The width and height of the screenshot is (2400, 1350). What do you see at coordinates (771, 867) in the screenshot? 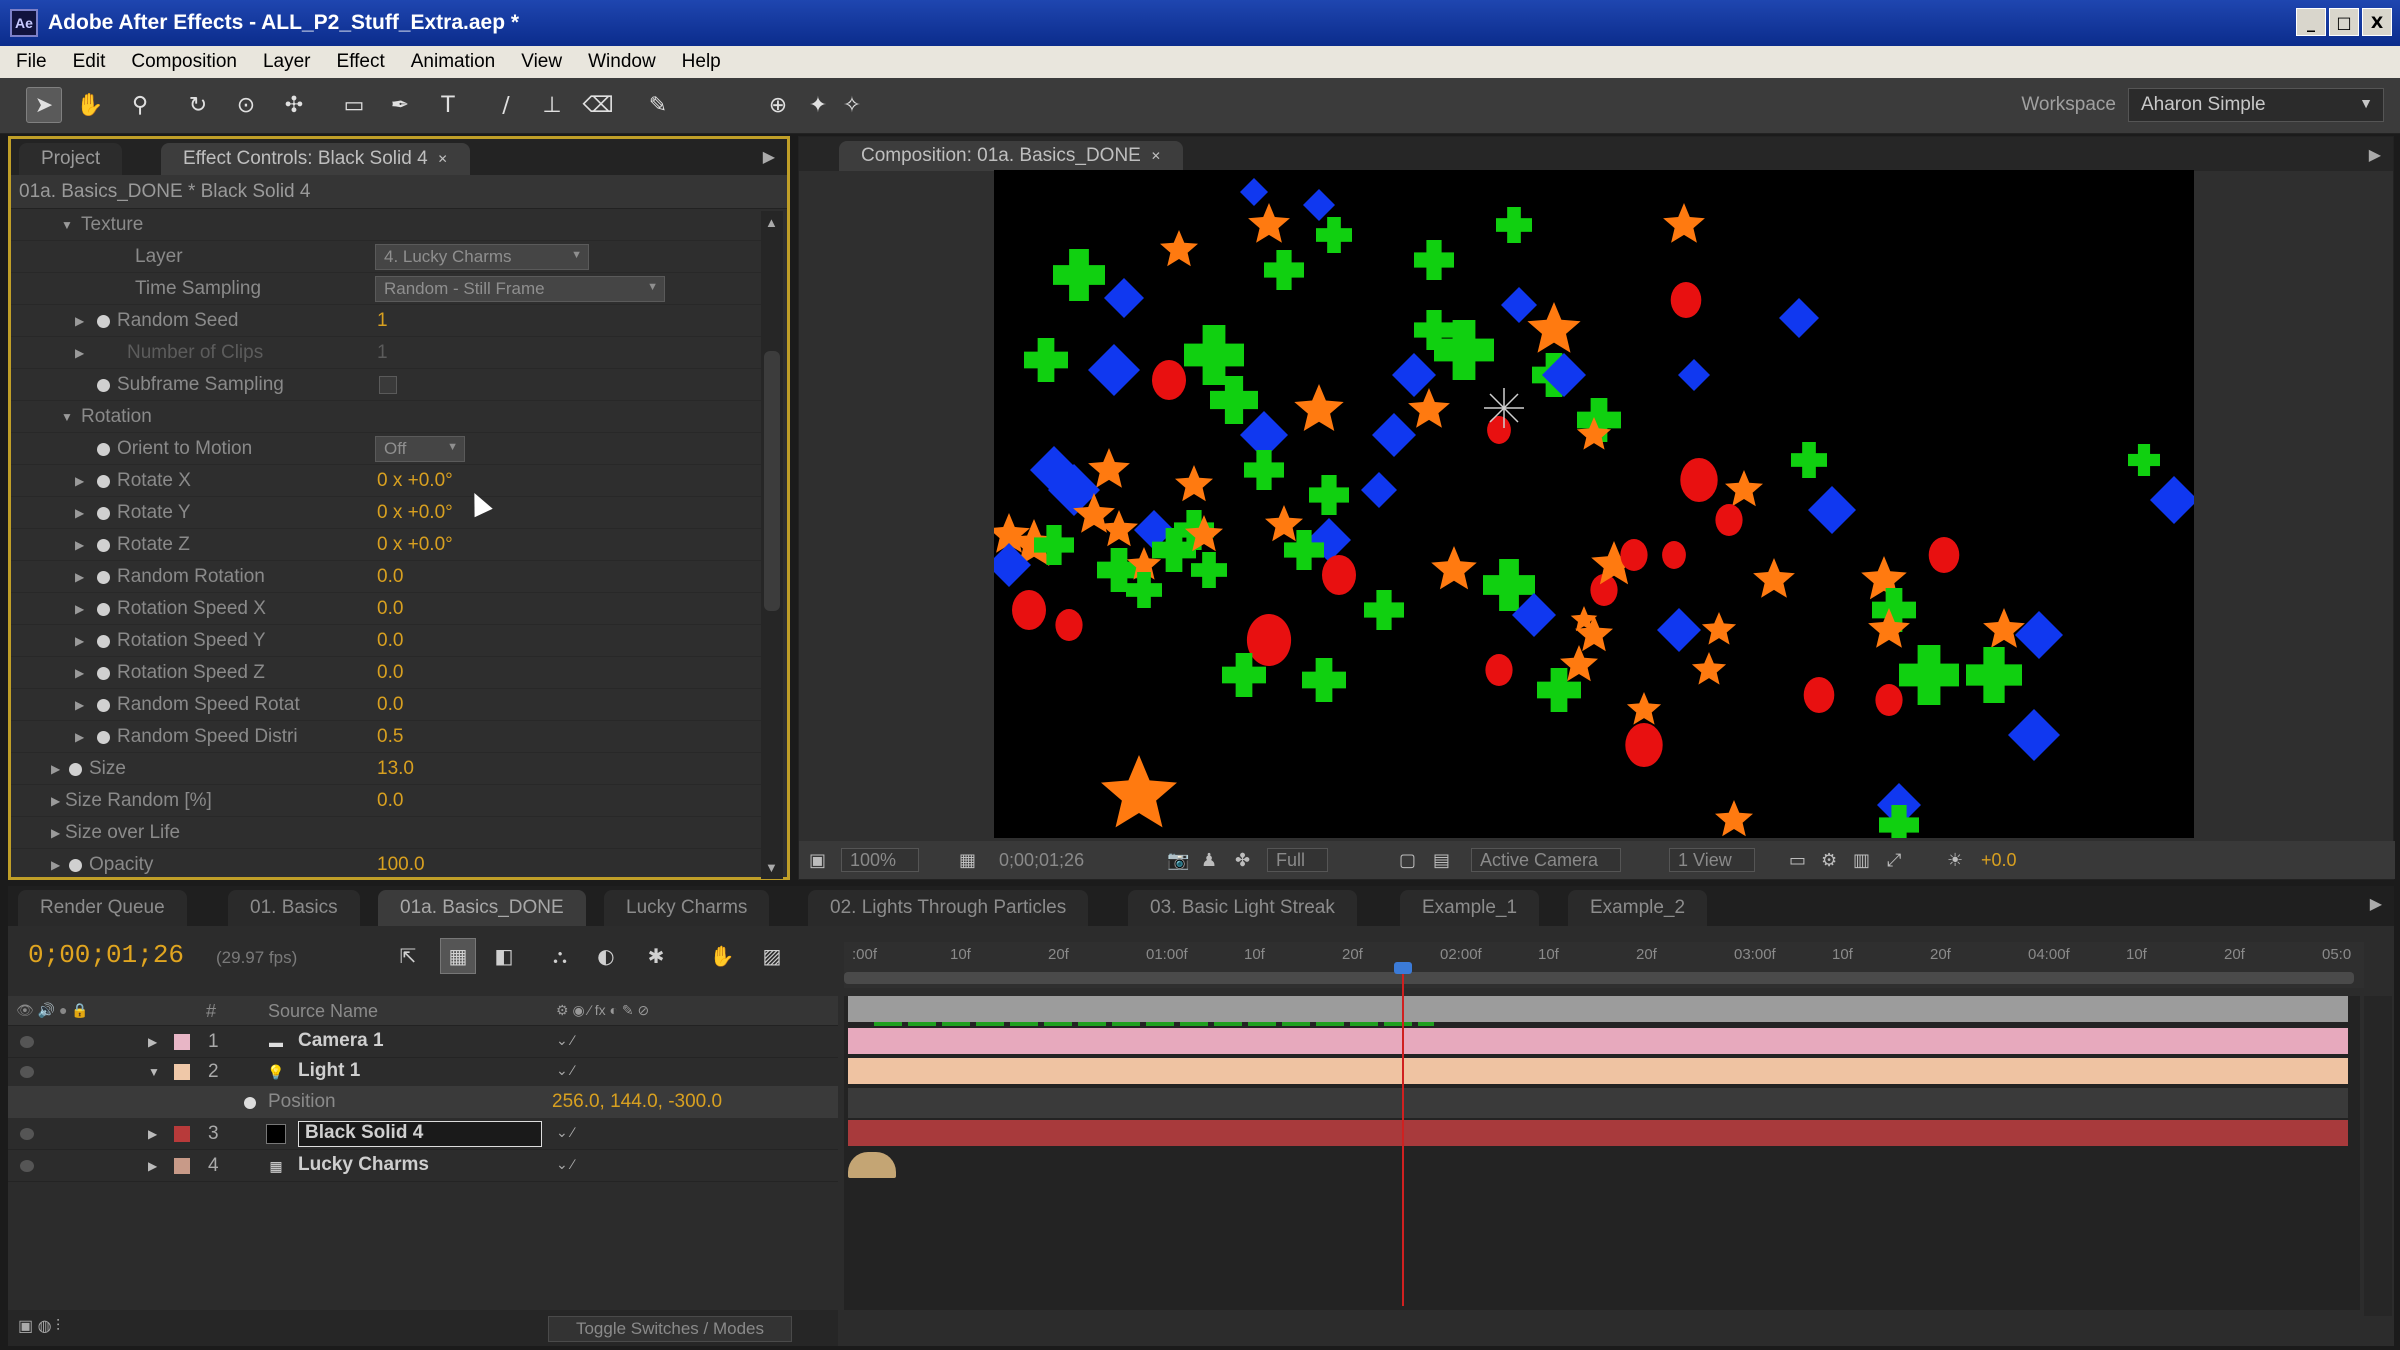
I see `scroll-down-icon: ▼` at bounding box center [771, 867].